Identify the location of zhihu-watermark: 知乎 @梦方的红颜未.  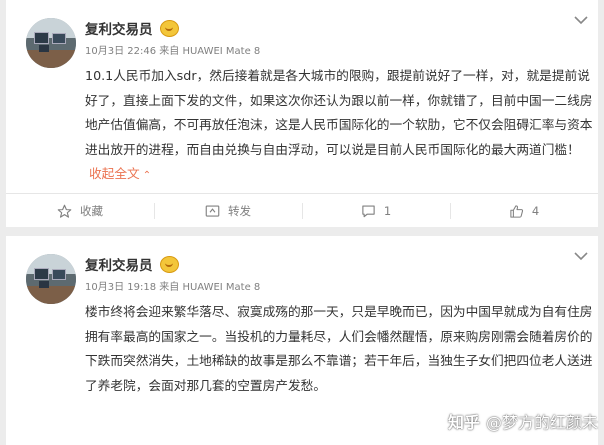
(523, 421).